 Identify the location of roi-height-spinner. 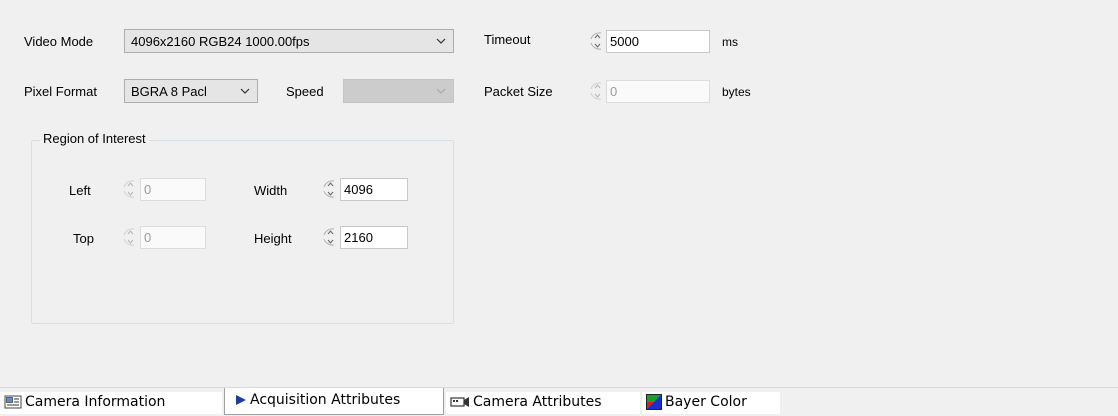
(329, 237).